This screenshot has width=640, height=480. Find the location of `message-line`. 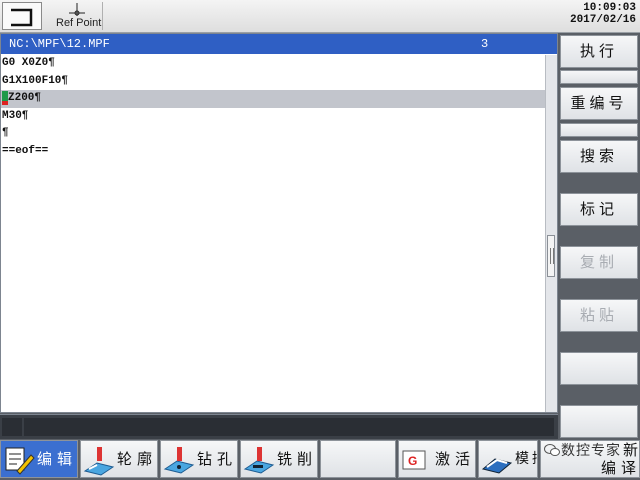

message-line is located at coordinates (279, 426).